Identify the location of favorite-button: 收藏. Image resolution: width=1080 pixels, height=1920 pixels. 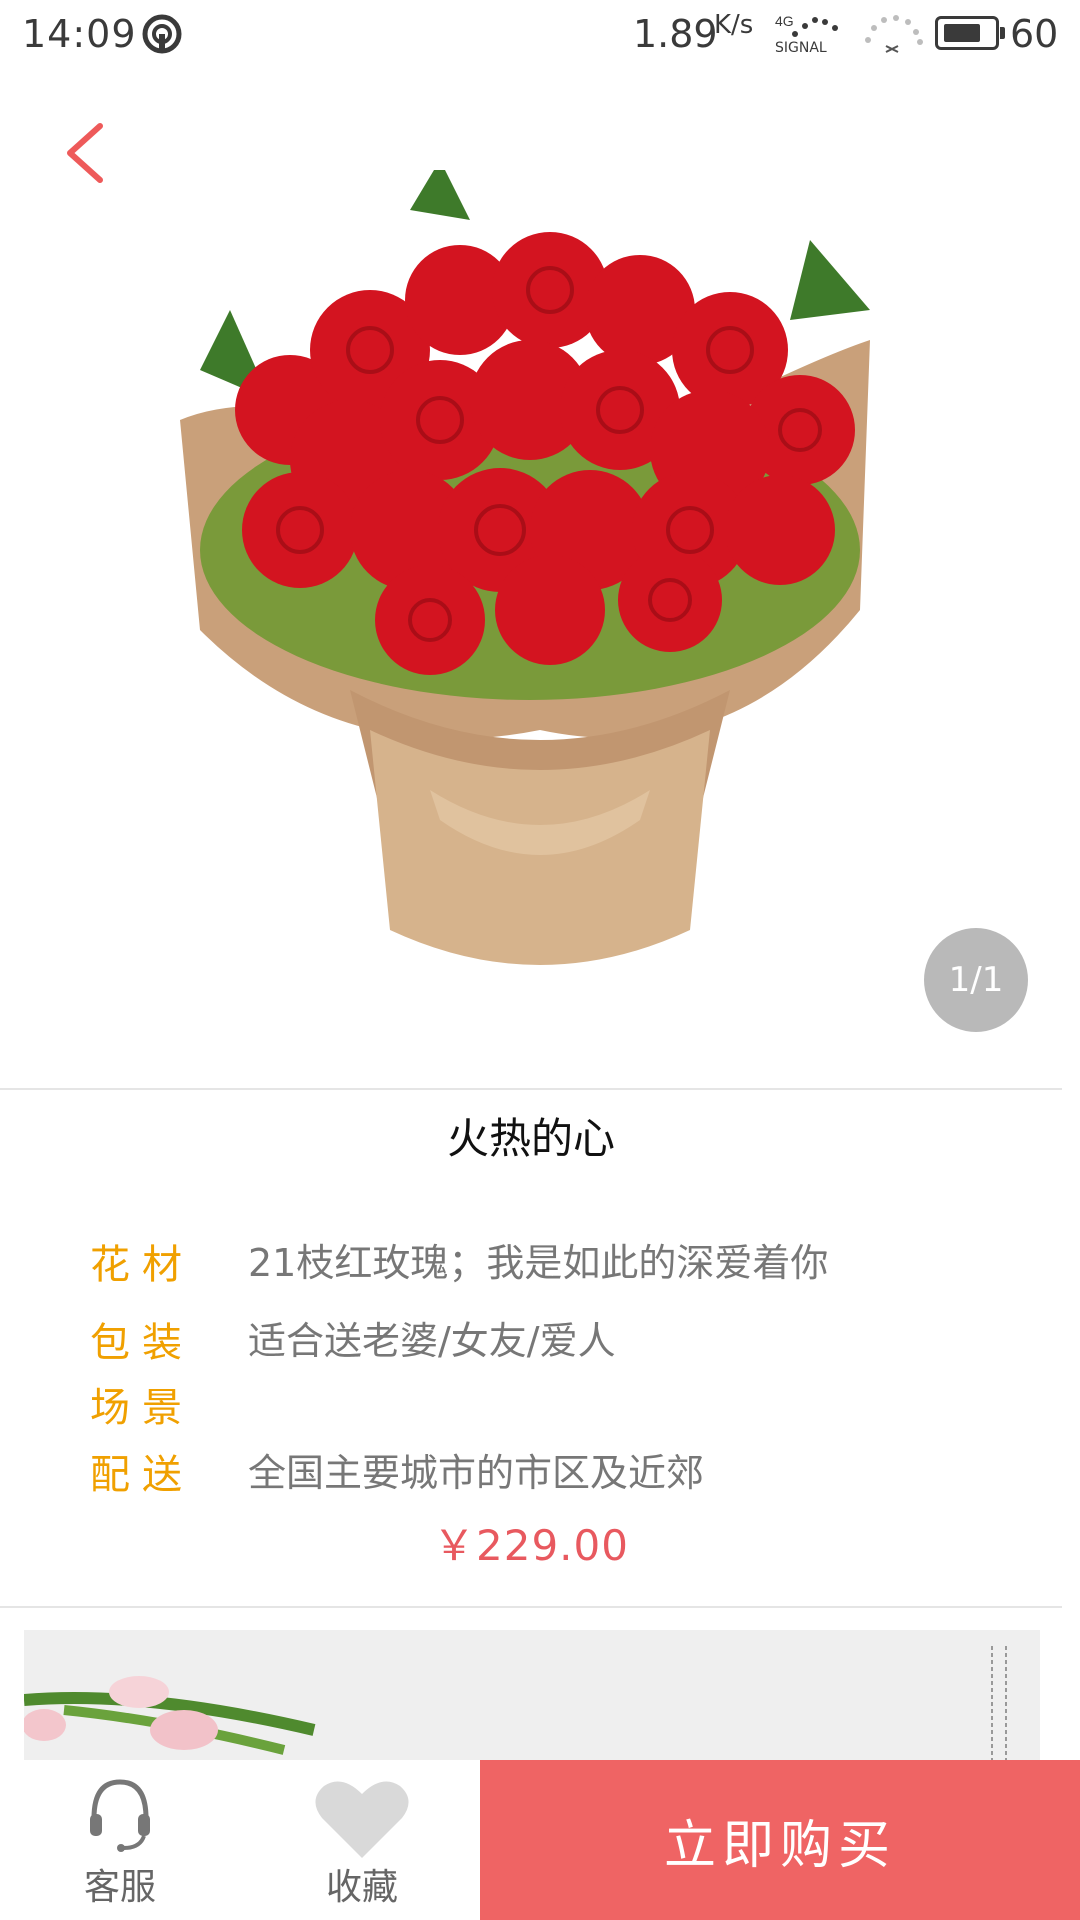
(362, 1840).